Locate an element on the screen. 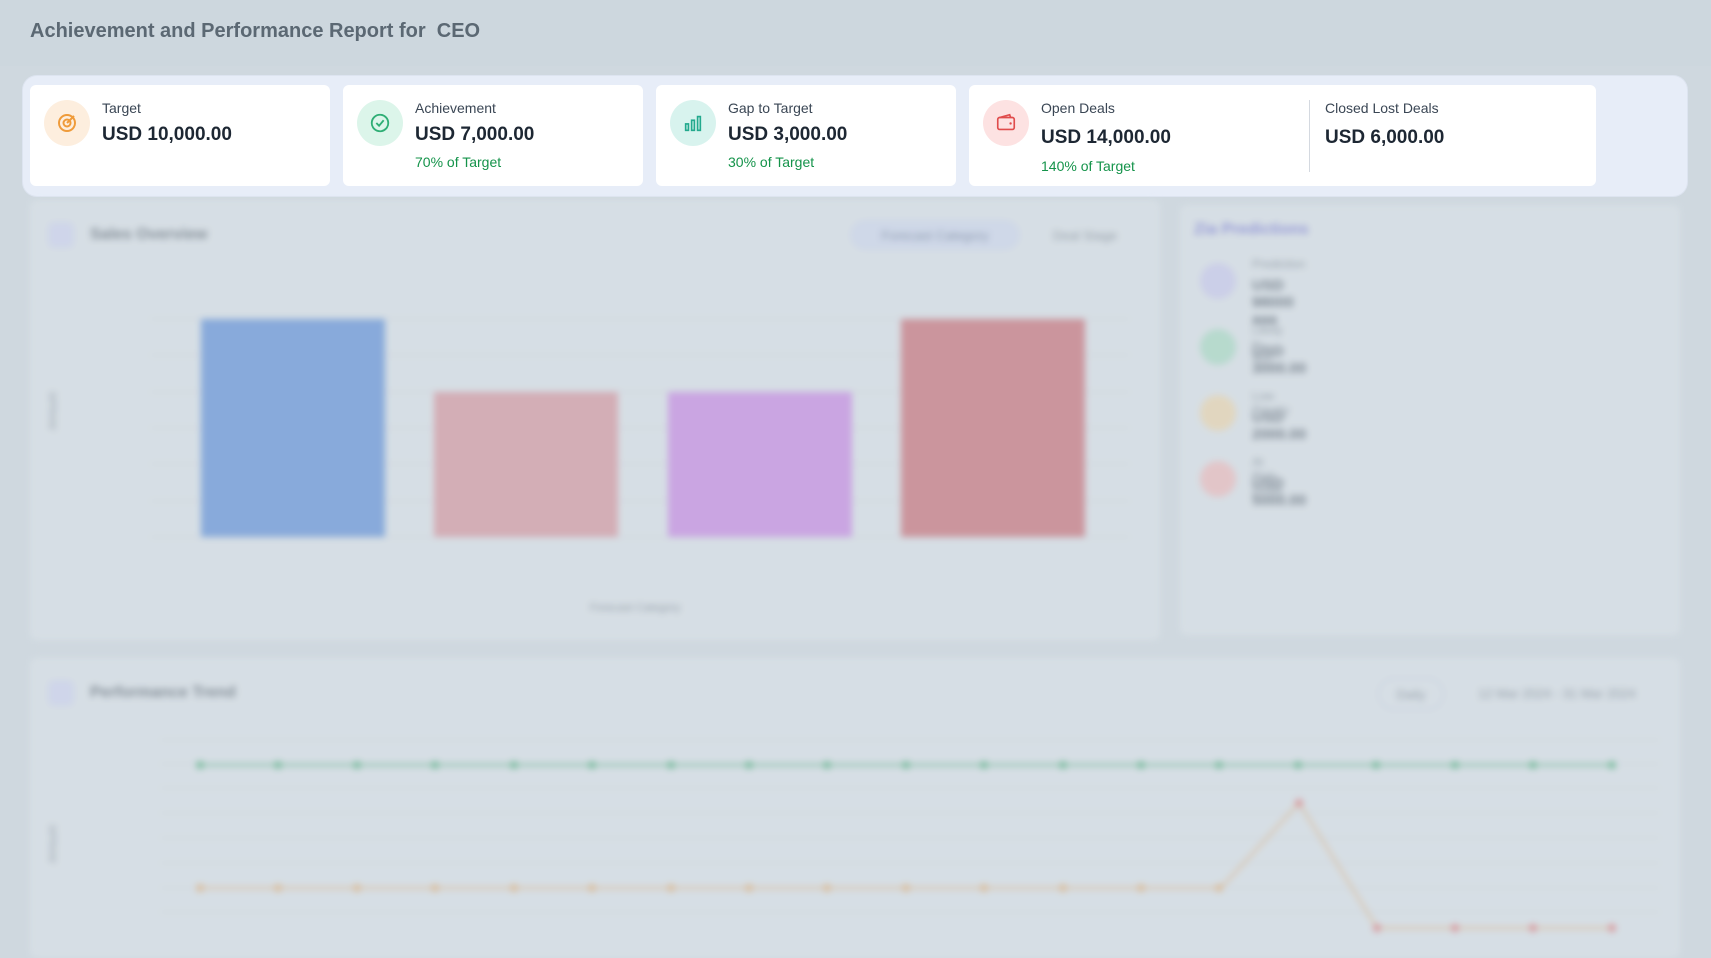 This screenshot has height=958, width=1711. zia-value: USD 5000.00 is located at coordinates (1279, 492).